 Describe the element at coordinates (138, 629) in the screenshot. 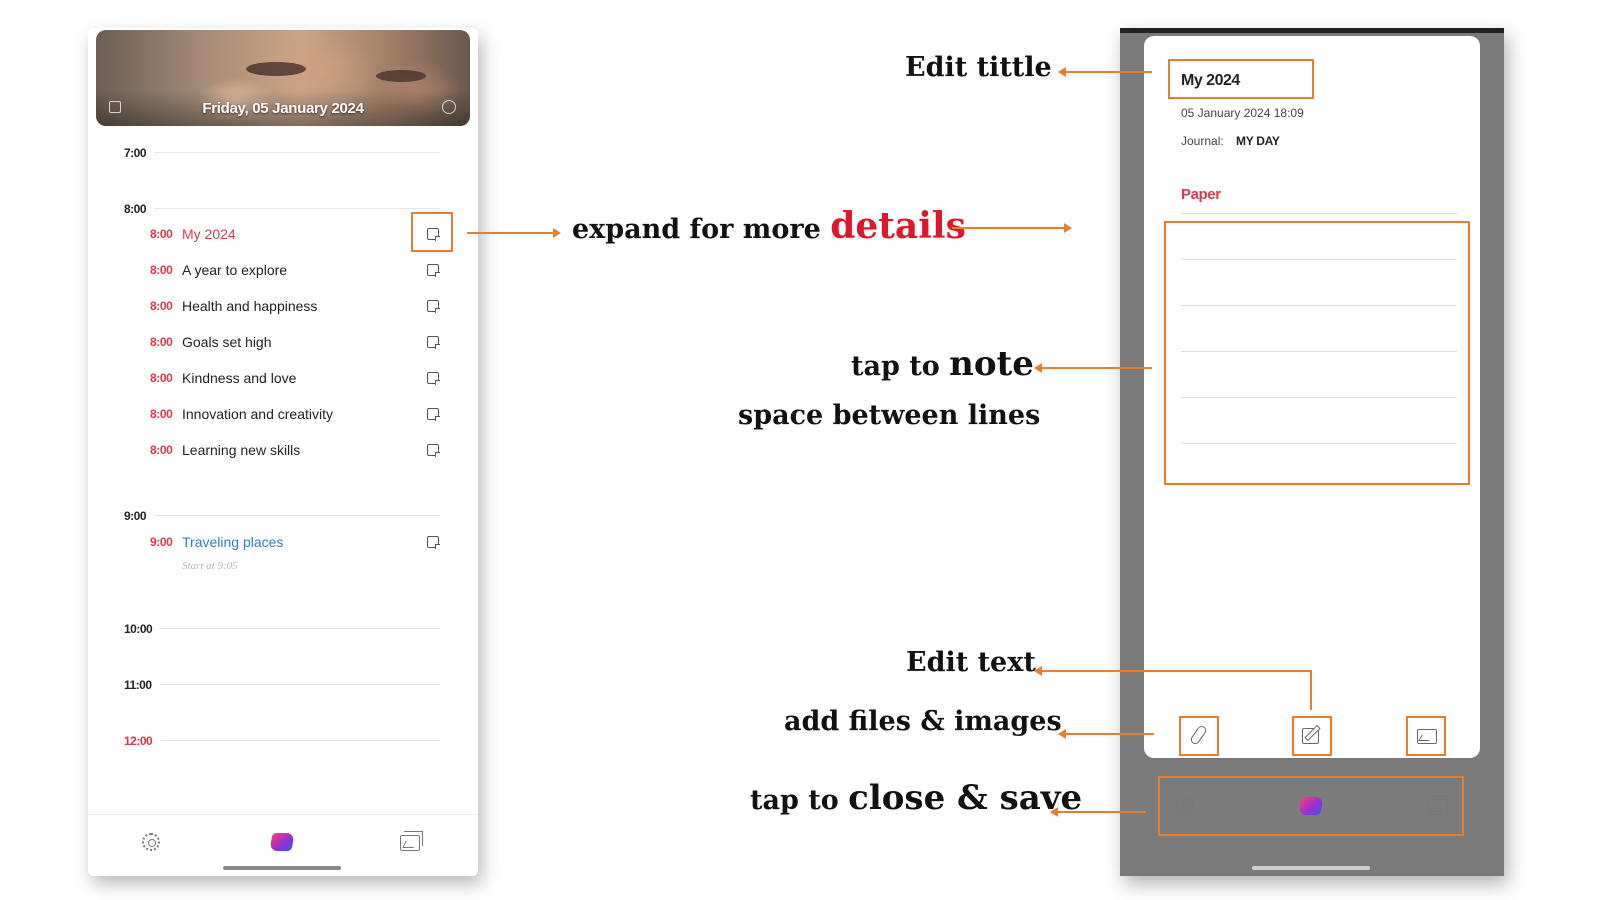

I see `hour-label-10: 10:00` at that location.